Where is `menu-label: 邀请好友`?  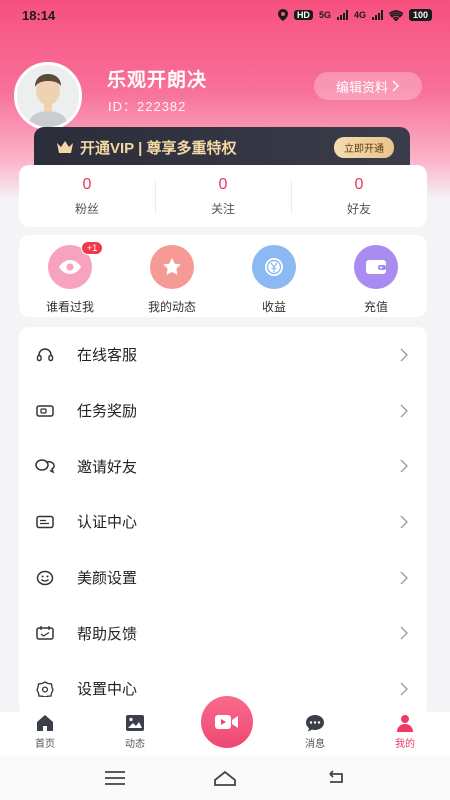
menu-label: 邀请好友 is located at coordinates (107, 467).